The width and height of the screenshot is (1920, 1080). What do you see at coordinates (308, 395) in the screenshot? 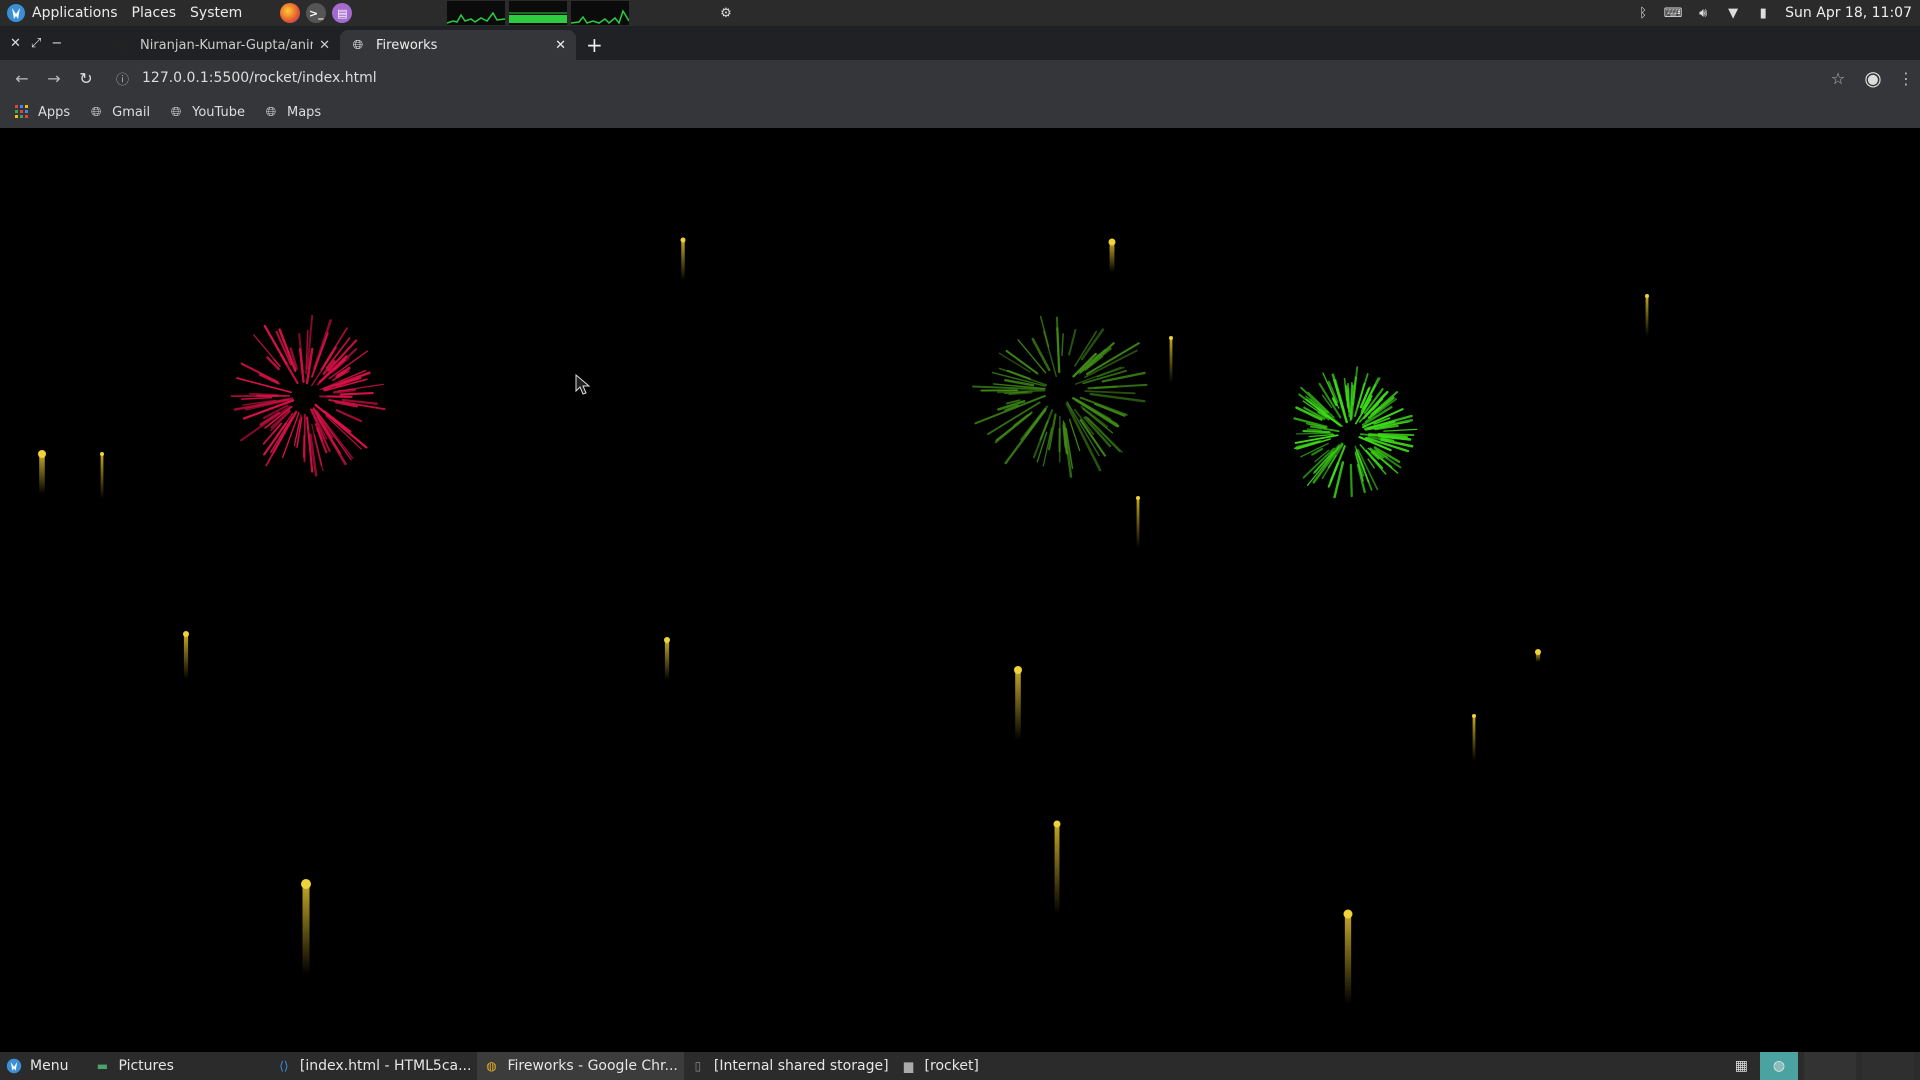
I see `burst-red` at bounding box center [308, 395].